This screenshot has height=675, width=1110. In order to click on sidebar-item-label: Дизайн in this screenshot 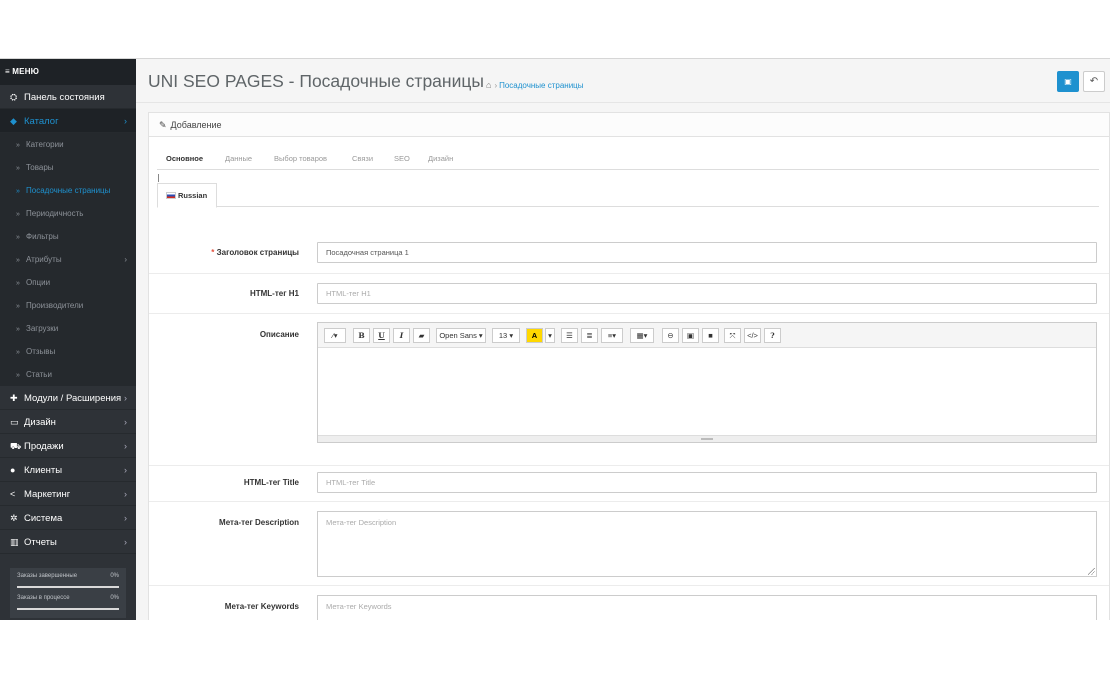, I will do `click(40, 422)`.